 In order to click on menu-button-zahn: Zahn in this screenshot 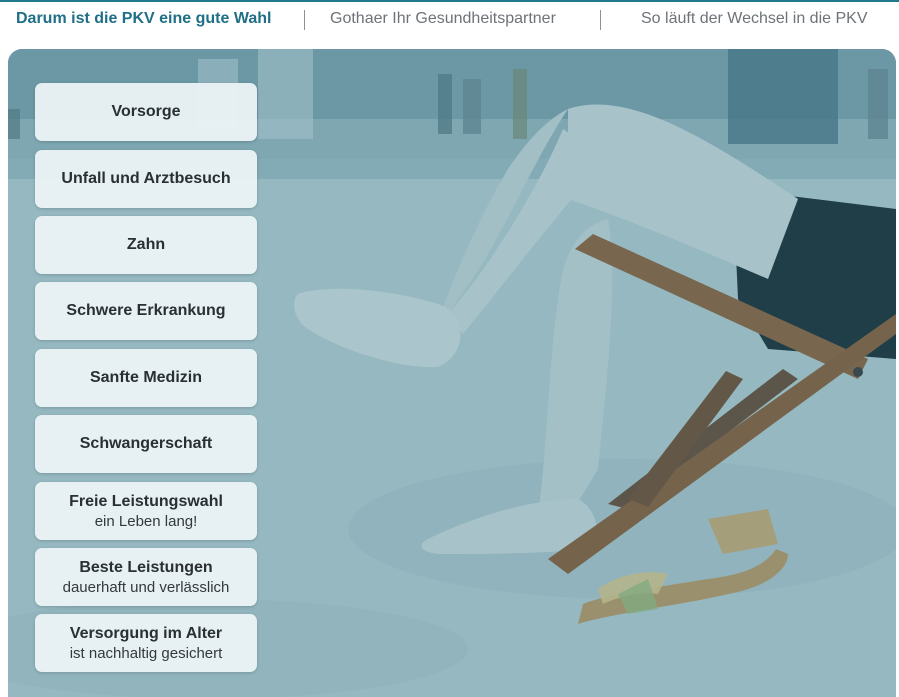, I will do `click(146, 245)`.